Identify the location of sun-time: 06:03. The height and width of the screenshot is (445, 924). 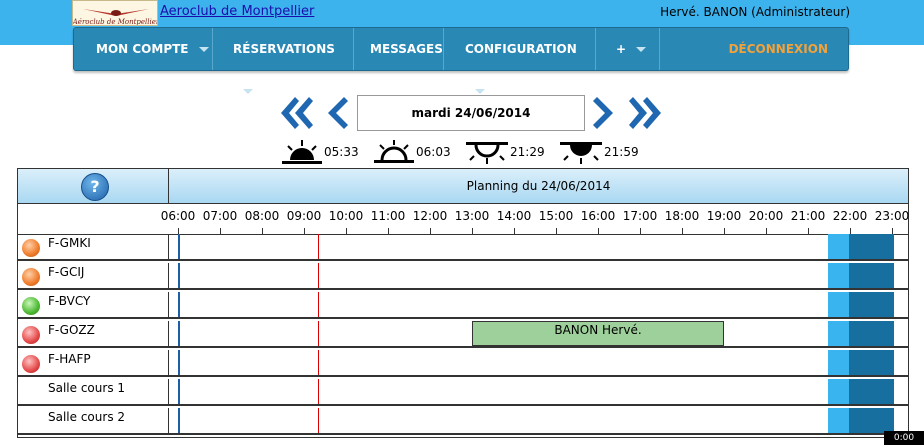
(433, 152).